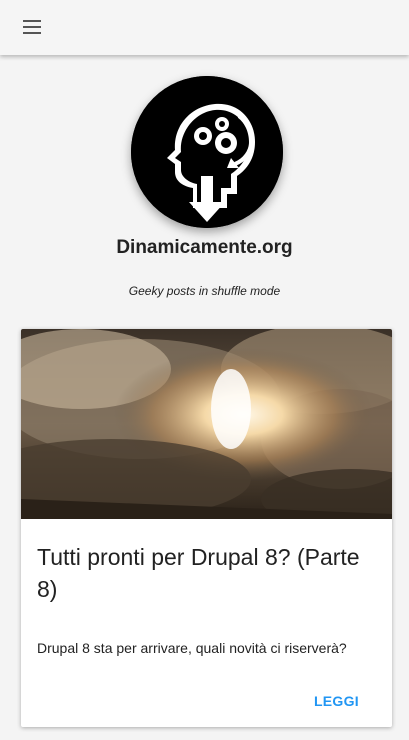 The image size is (409, 740). What do you see at coordinates (204, 248) in the screenshot?
I see `site-name: Dinamicamente.org` at bounding box center [204, 248].